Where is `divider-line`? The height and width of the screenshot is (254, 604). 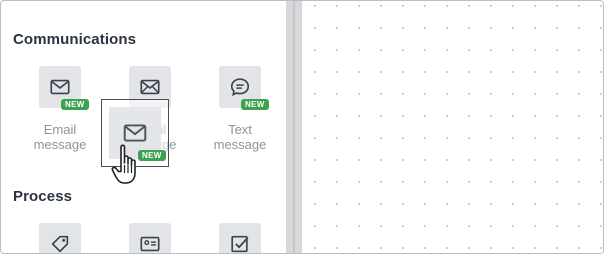 divider-line is located at coordinates (294, 127).